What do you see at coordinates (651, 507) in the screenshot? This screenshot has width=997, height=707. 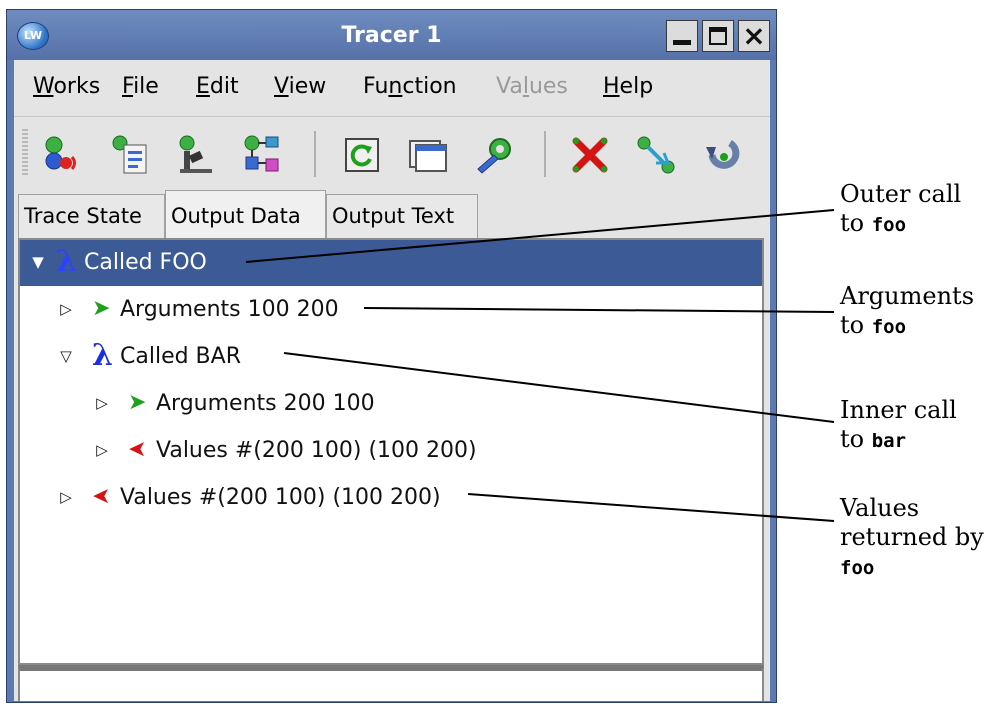 I see `callout-line-values` at bounding box center [651, 507].